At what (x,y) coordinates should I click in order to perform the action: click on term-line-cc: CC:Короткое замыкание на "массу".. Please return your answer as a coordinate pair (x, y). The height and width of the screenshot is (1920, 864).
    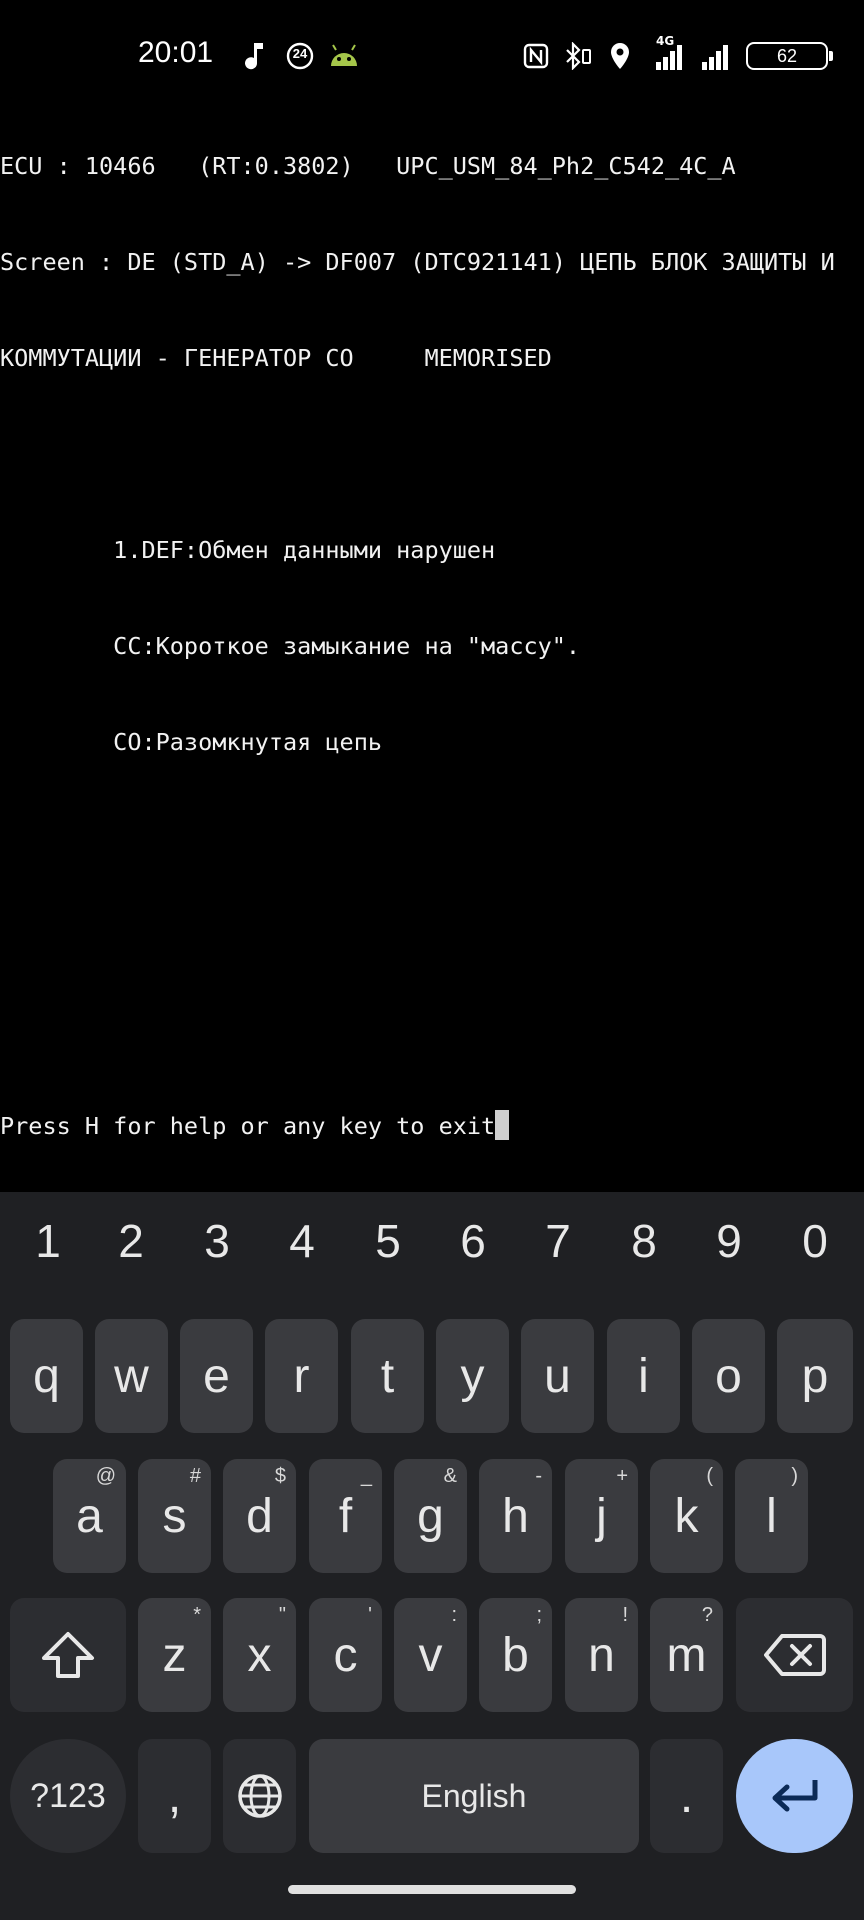
    Looking at the image, I should click on (290, 646).